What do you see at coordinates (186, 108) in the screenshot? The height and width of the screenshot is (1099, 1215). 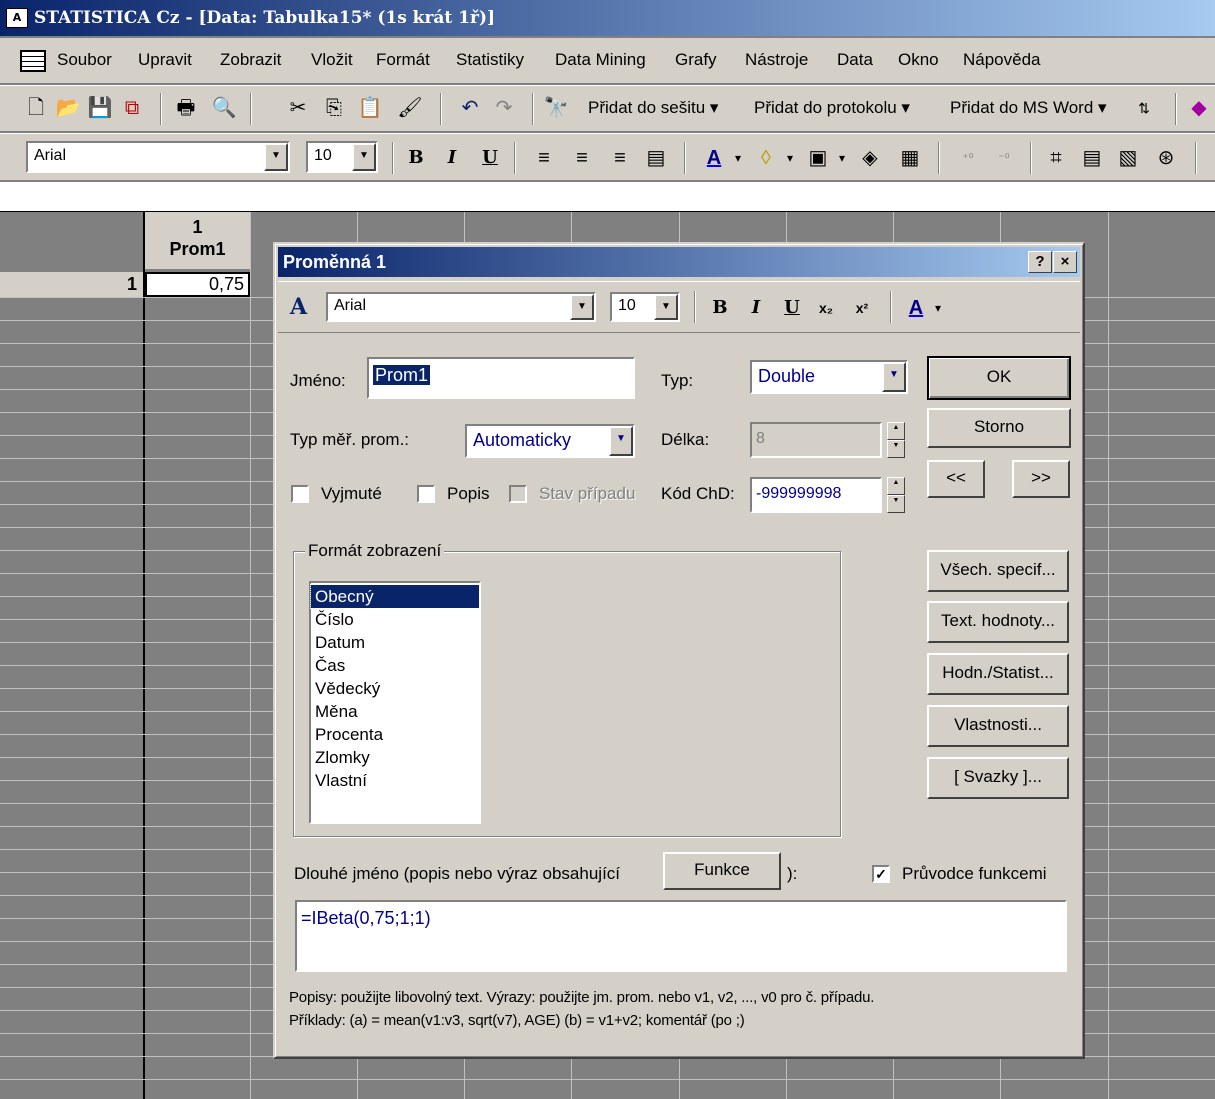 I see `print-icon: 🖶` at bounding box center [186, 108].